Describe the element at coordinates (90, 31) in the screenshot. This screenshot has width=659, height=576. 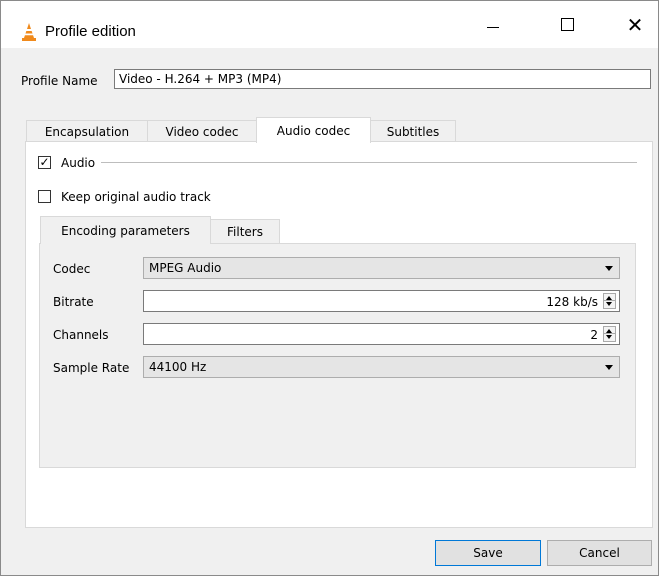
I see `window-title: Profile edition` at that location.